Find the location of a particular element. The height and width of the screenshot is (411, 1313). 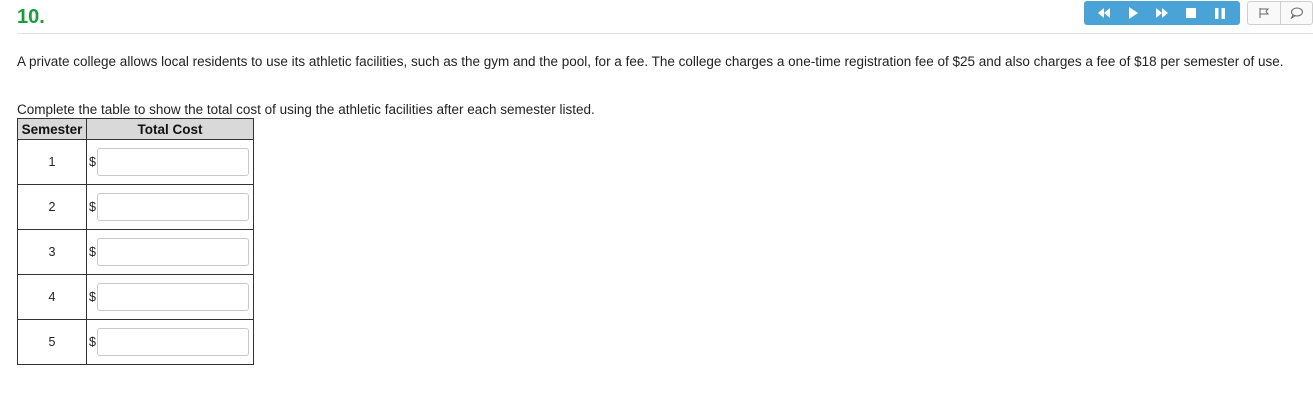

rewind-icon is located at coordinates (1104, 13).